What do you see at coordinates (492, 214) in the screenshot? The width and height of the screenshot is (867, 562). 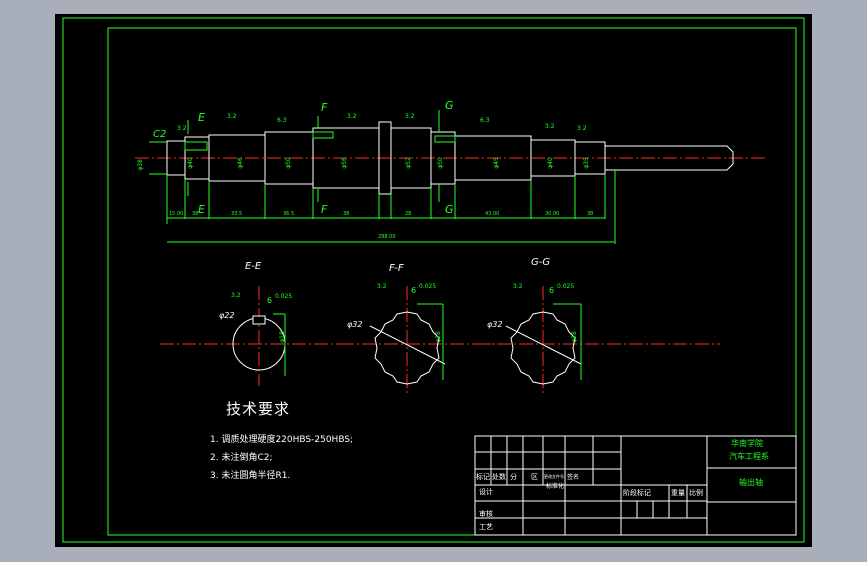 I see `segment-length: 43.00` at bounding box center [492, 214].